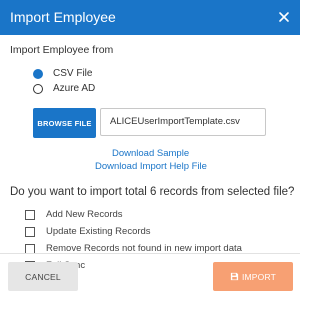 The image size is (320, 325). I want to click on radio-button, so click(38, 89).